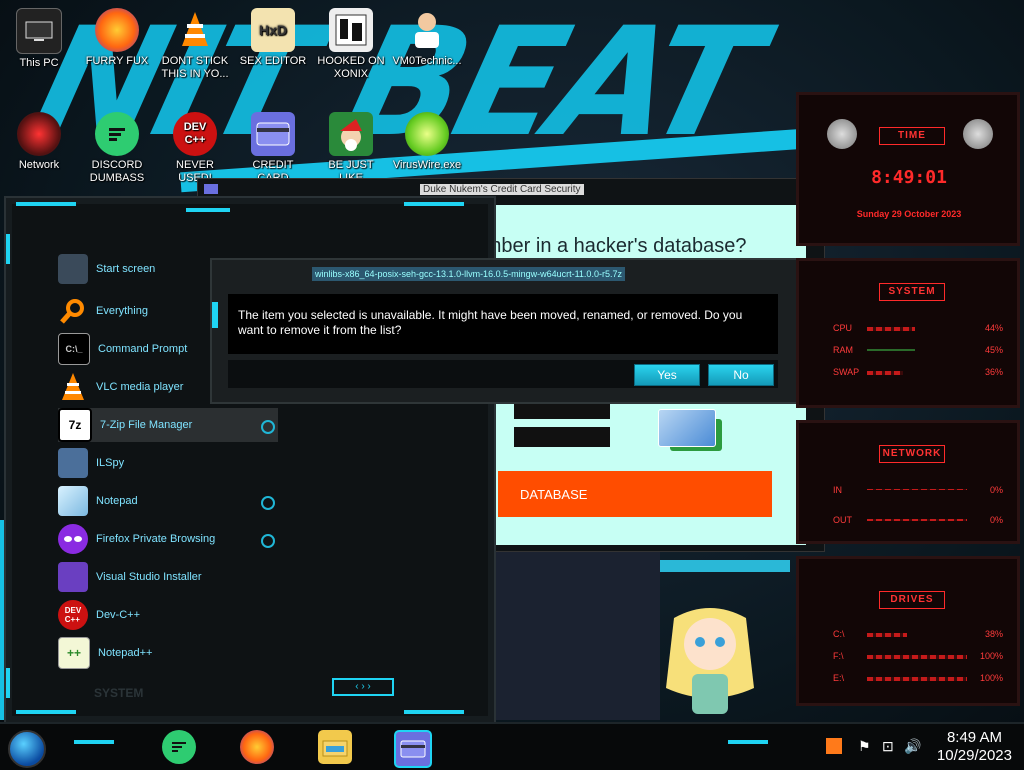 Image resolution: width=1024 pixels, height=770 pixels. I want to click on gadget-title: DRIVES, so click(912, 600).